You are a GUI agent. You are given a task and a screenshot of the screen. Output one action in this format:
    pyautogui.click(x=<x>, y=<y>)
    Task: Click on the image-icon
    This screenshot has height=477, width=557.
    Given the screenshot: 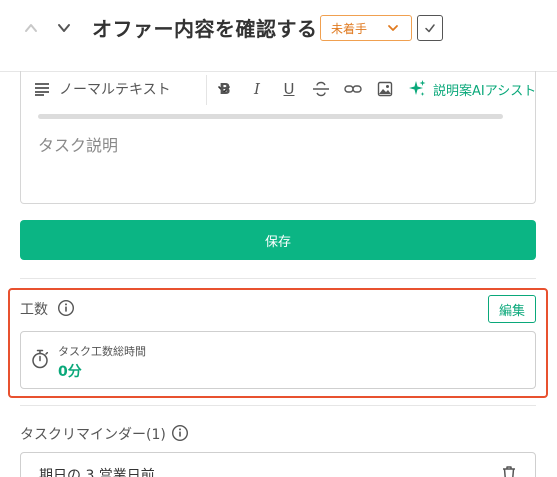 What is the action you would take?
    pyautogui.click(x=385, y=89)
    